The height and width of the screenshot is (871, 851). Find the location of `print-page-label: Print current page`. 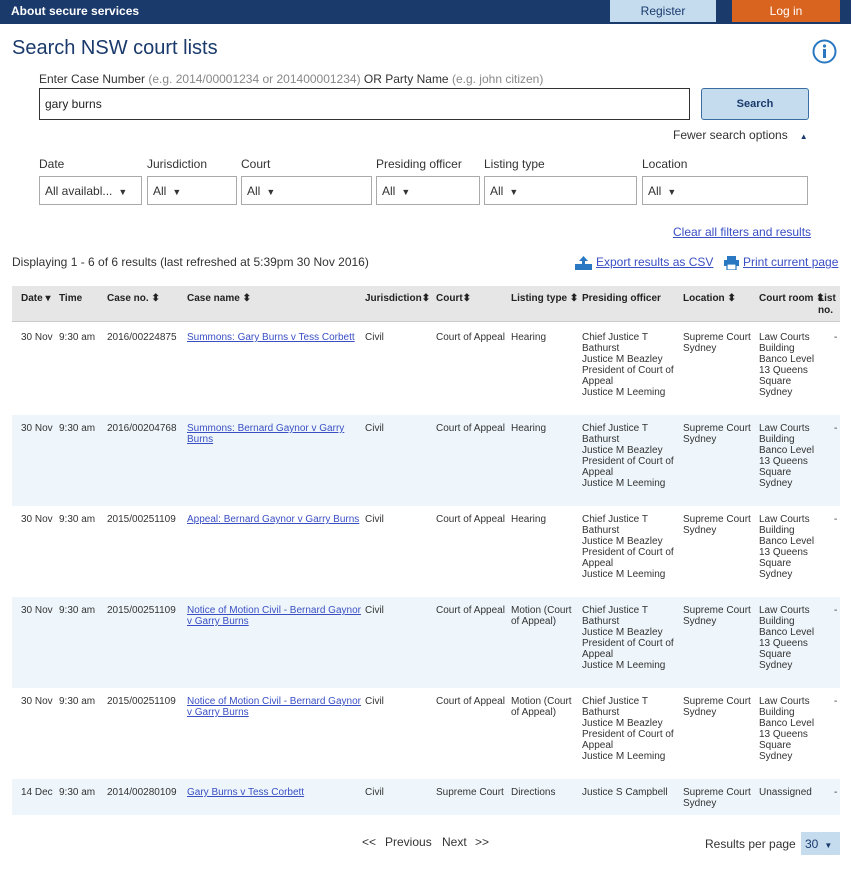

print-page-label: Print current page is located at coordinates (791, 262).